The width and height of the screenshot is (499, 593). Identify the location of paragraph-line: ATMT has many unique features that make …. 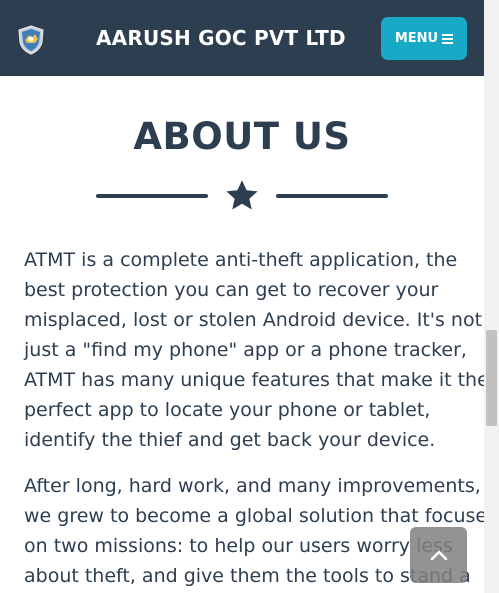
(256, 380).